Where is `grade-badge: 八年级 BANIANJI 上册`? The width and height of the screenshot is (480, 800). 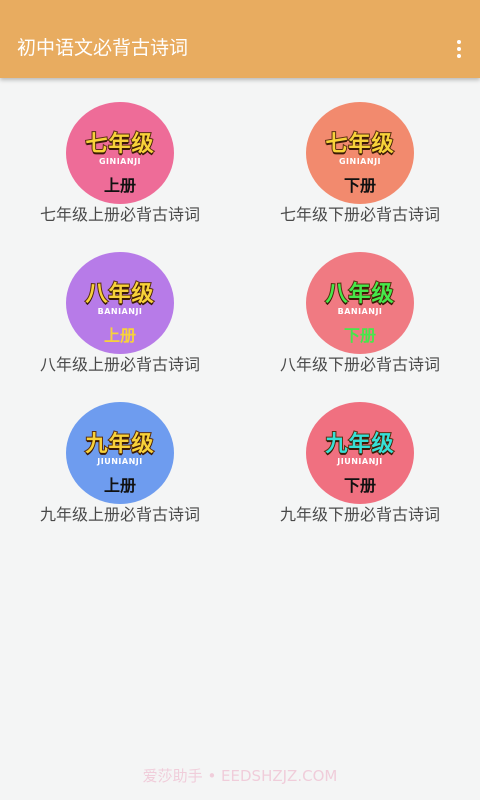
grade-badge: 八年级 BANIANJI 上册 is located at coordinates (120, 303).